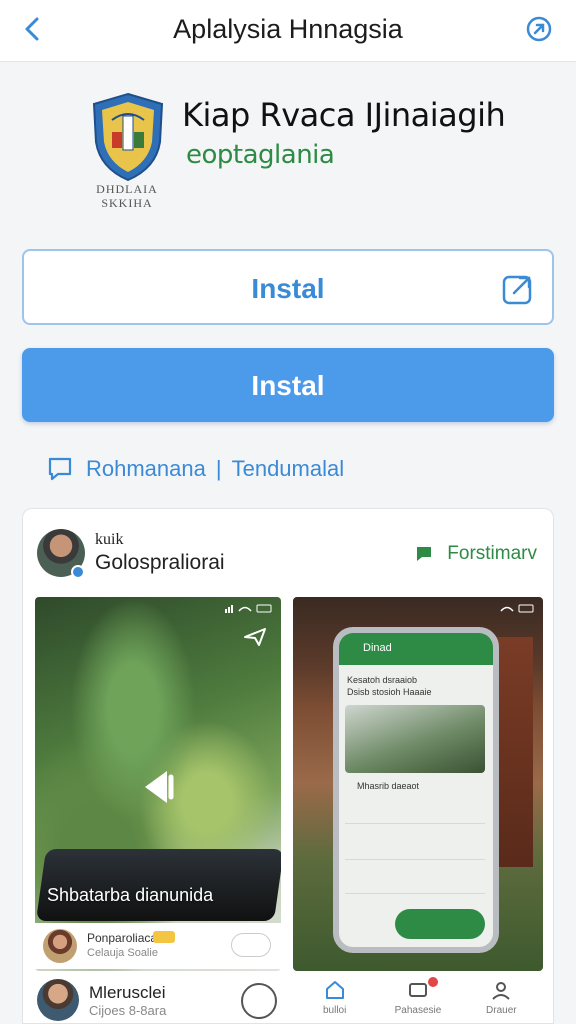 This screenshot has width=576, height=1024. What do you see at coordinates (415, 739) in the screenshot?
I see `mock-image` at bounding box center [415, 739].